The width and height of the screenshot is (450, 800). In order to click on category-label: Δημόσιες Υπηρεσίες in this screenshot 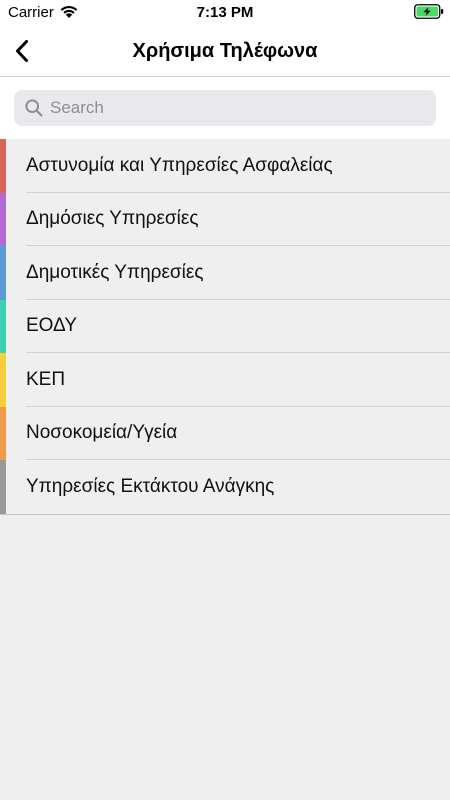, I will do `click(112, 219)`.